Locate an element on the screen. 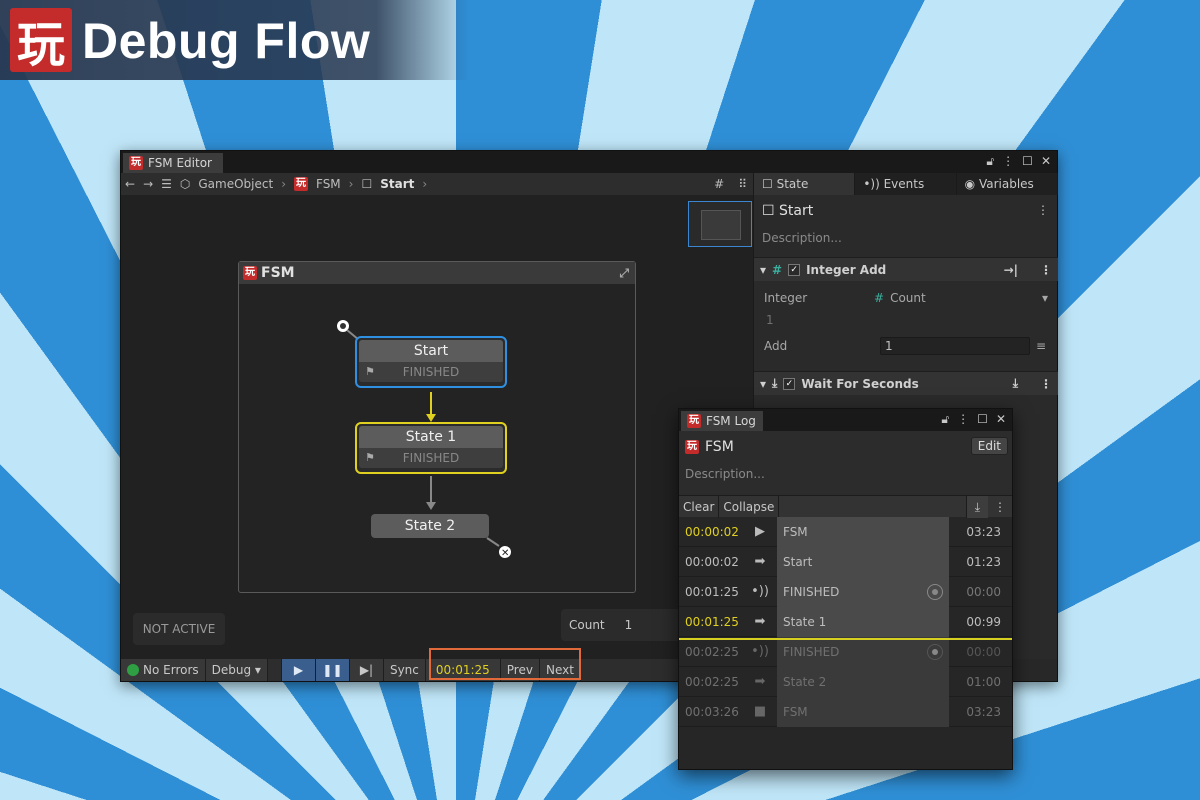 The width and height of the screenshot is (1200, 800). pause-button: ❚❚ is located at coordinates (332, 670).